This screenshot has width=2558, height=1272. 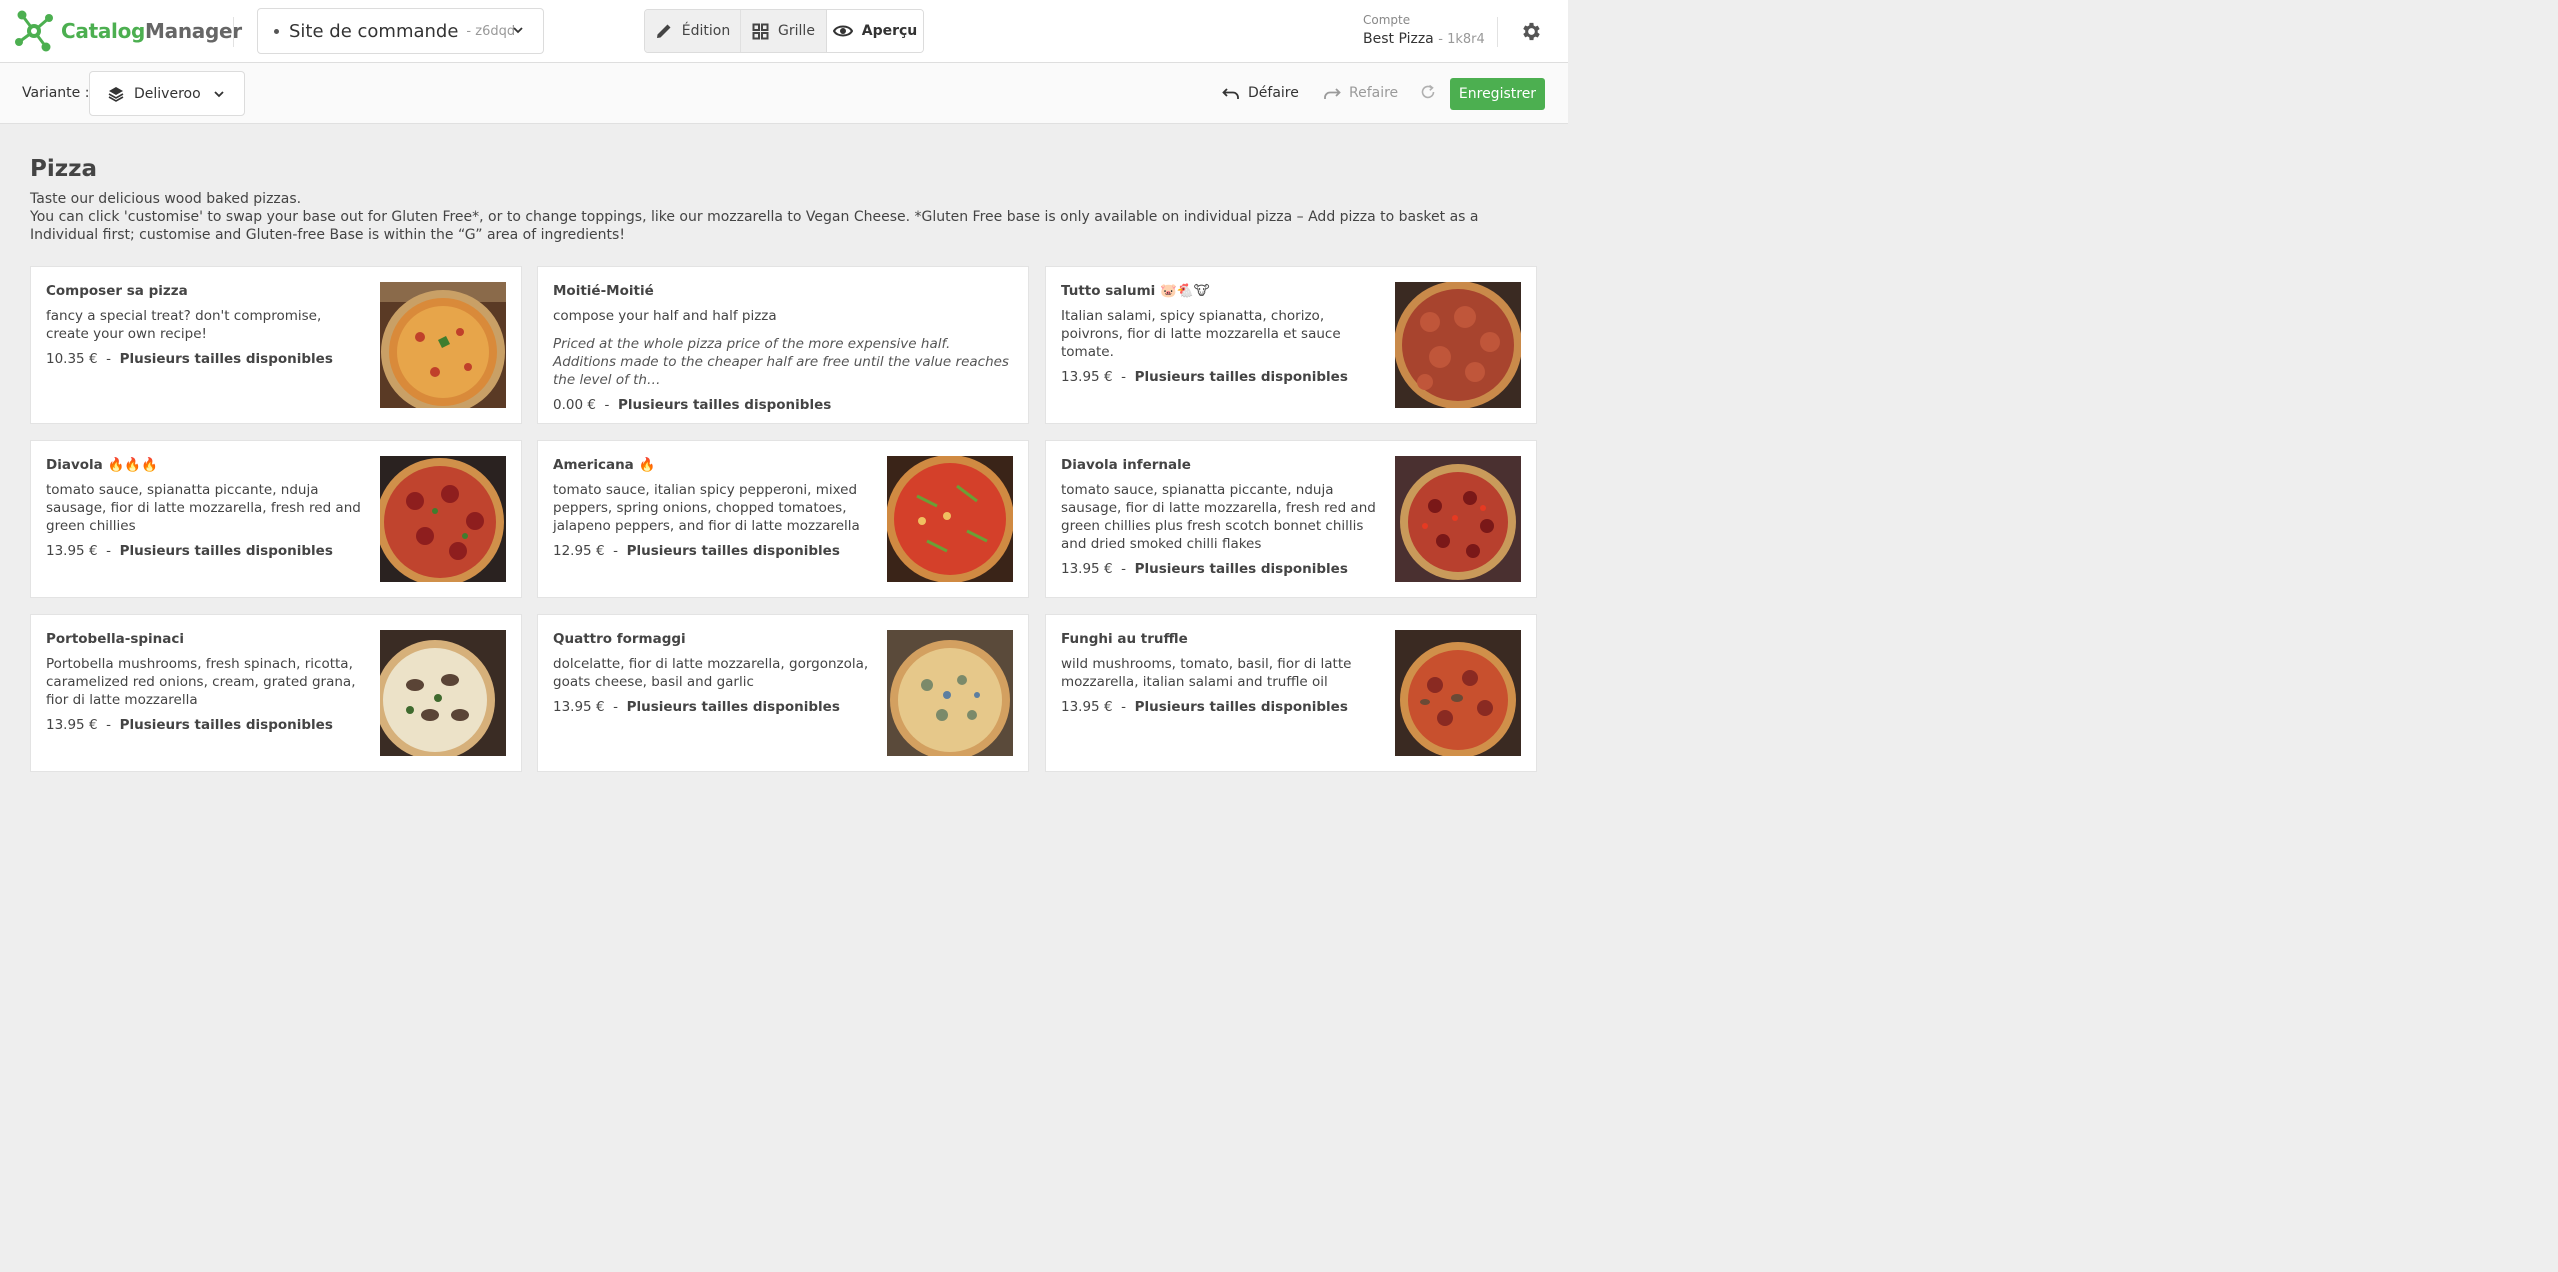 I want to click on product-price-row: 0.00 € - Plusieurs tailles disponibles, so click(x=692, y=405).